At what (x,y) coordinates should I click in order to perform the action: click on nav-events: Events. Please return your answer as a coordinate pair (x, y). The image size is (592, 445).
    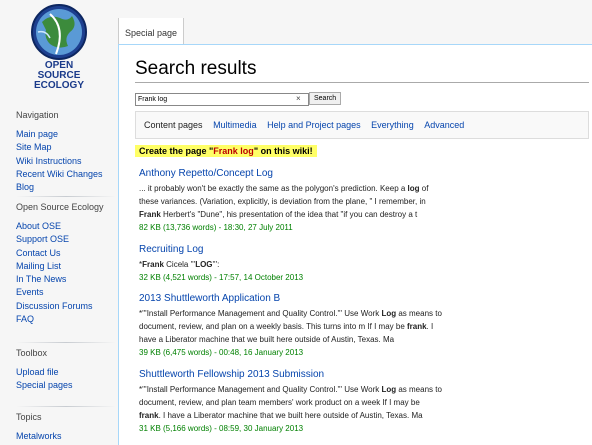
    Looking at the image, I should click on (60, 292).